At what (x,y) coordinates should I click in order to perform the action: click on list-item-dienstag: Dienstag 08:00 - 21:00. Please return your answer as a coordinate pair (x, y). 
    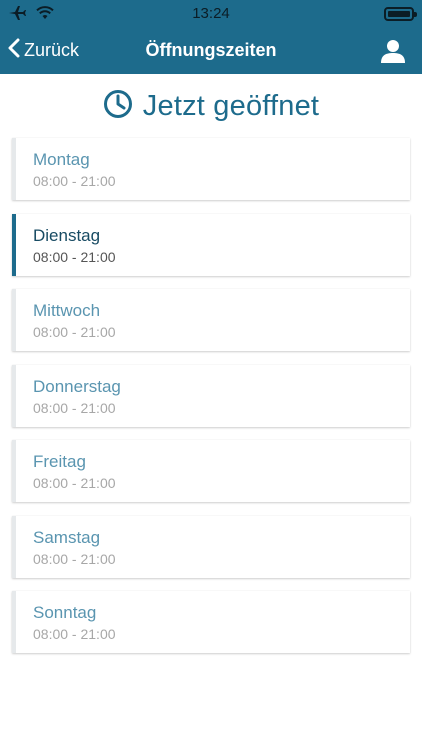
    Looking at the image, I should click on (211, 244).